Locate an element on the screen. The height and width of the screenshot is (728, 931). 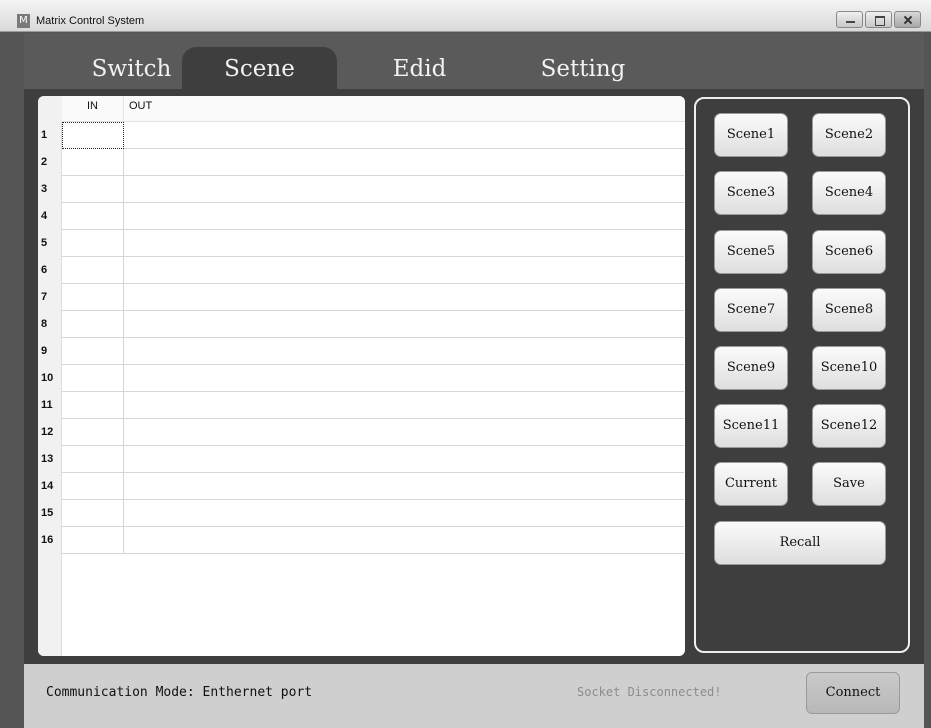
scene5-button: Scene5 is located at coordinates (751, 252).